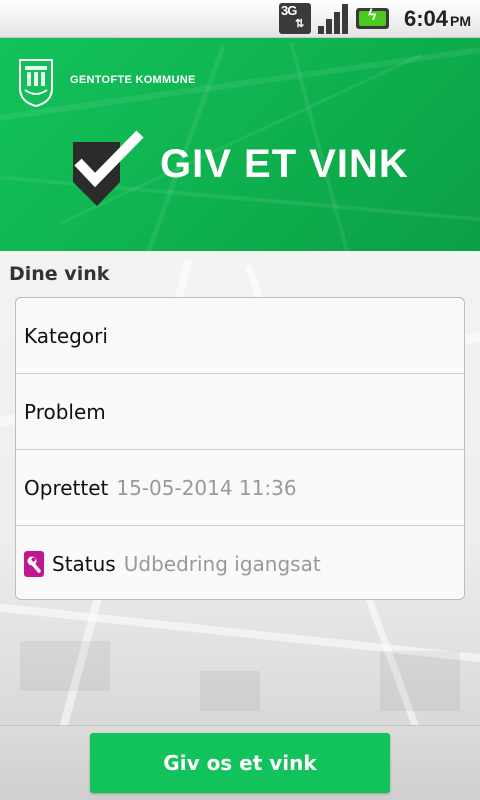 The width and height of the screenshot is (480, 800). What do you see at coordinates (66, 487) in the screenshot?
I see `oprettet-label: Oprettet` at bounding box center [66, 487].